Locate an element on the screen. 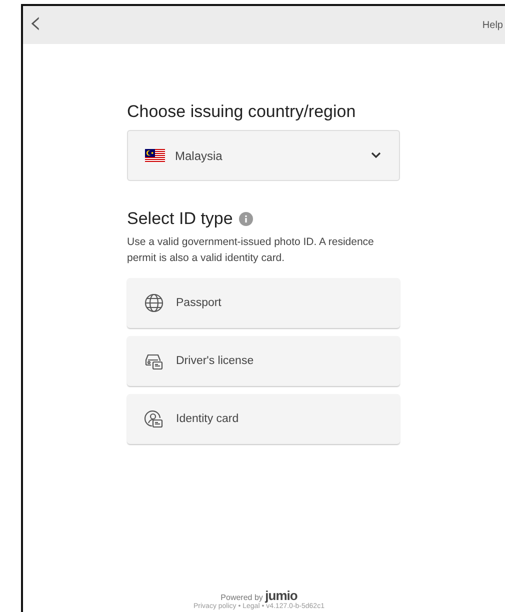 The height and width of the screenshot is (612, 505). id-type-heading: Select ID type is located at coordinates (180, 219).